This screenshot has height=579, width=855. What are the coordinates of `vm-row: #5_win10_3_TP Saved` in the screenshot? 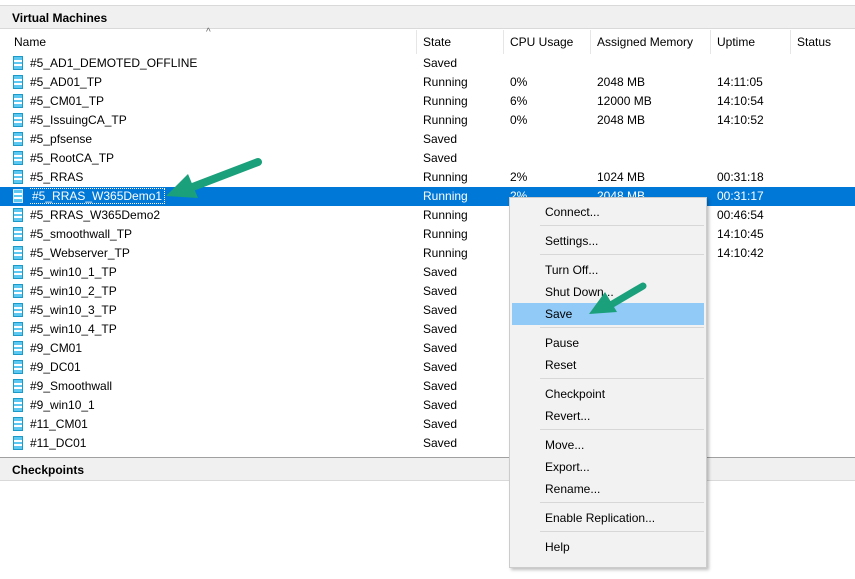 It's located at (427, 310).